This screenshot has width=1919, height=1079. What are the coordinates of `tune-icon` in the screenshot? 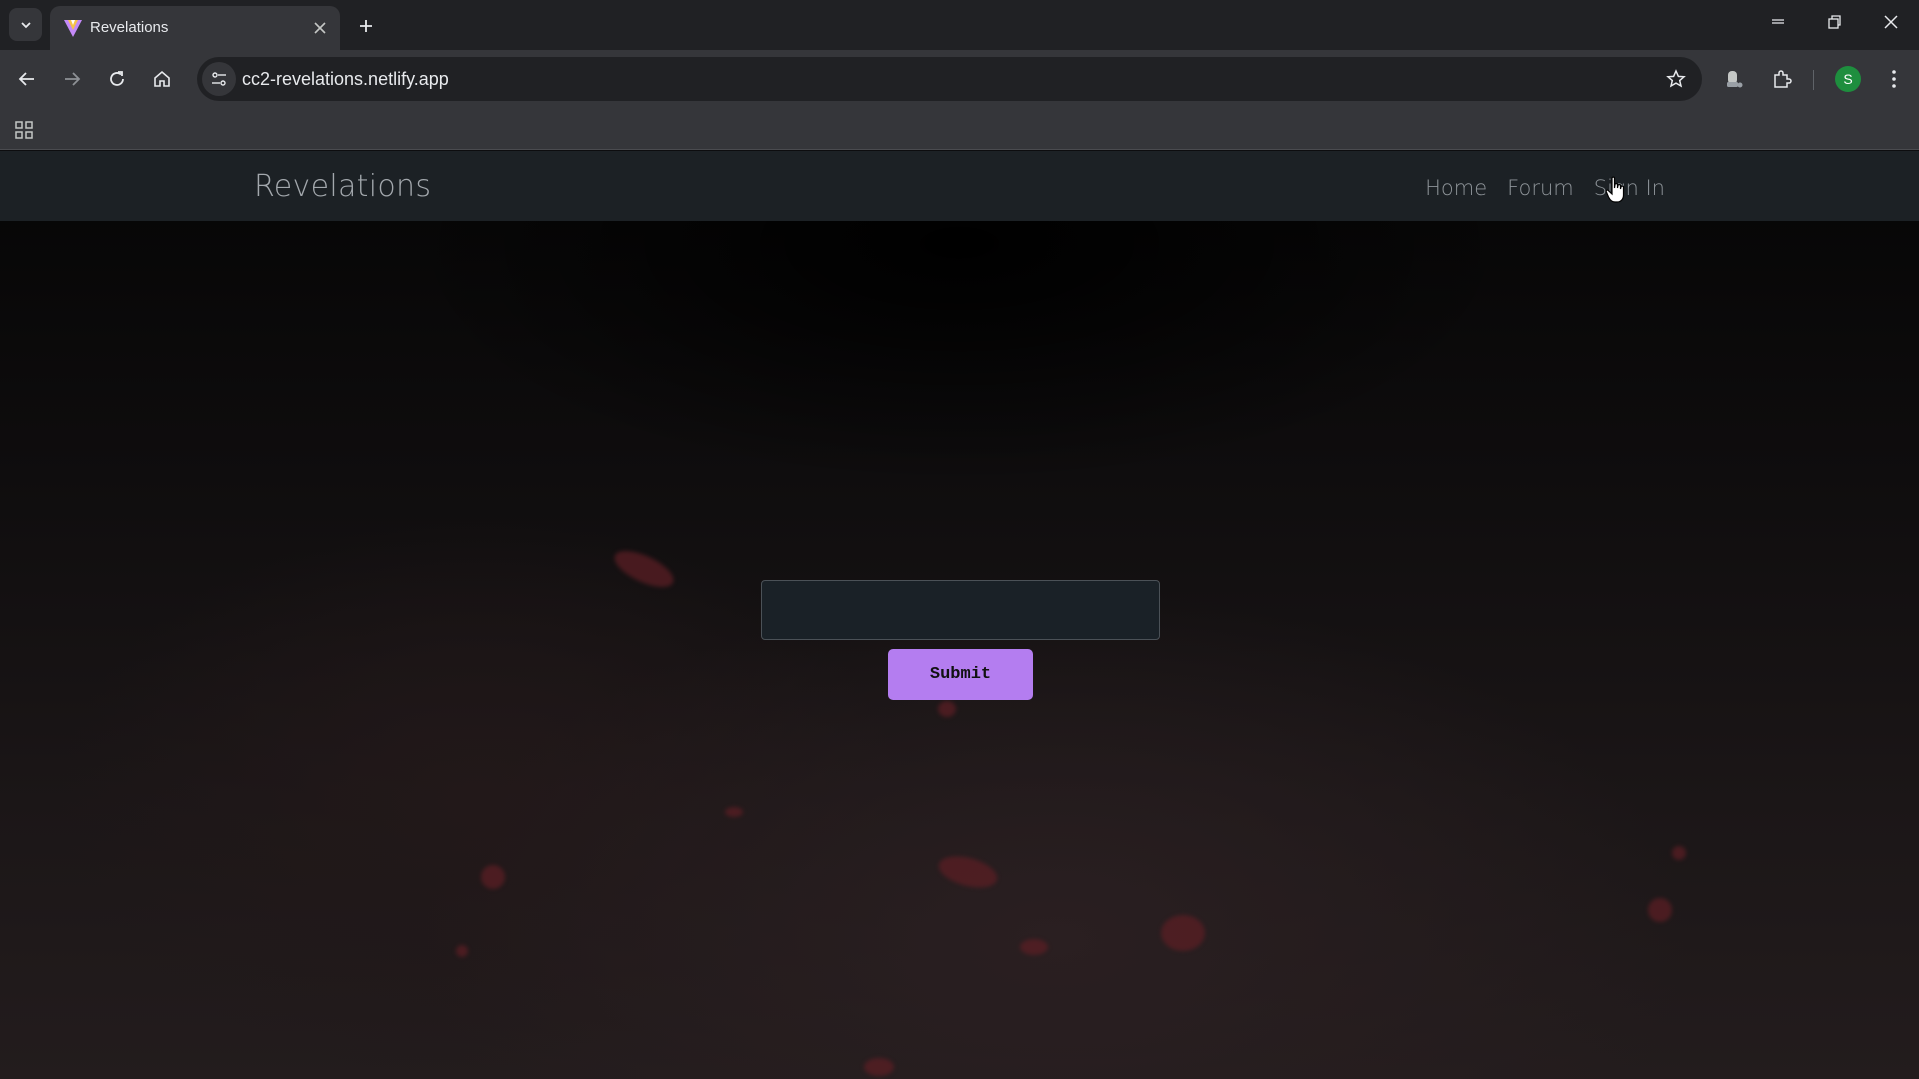 It's located at (219, 79).